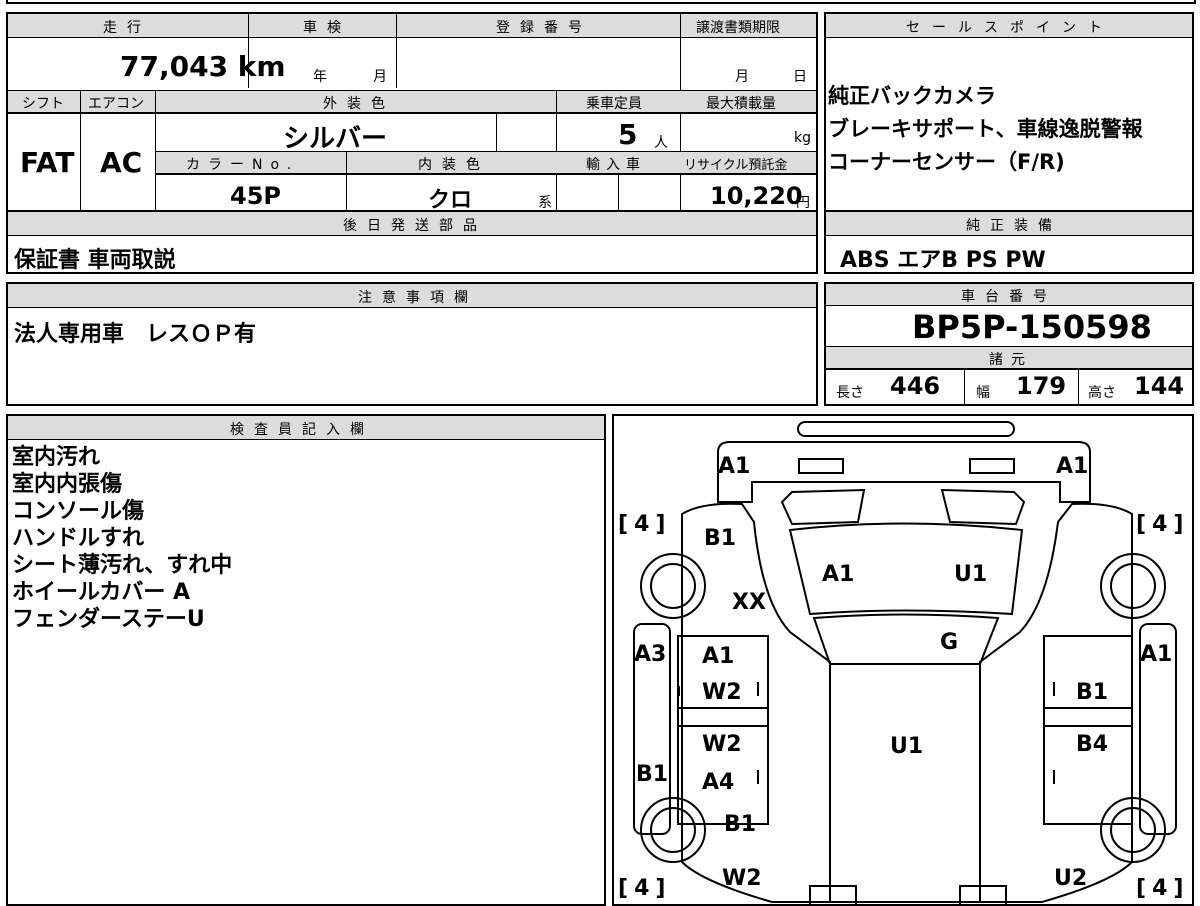 This screenshot has width=1200, height=906. Describe the element at coordinates (645, 888) in the screenshot. I see `tire-rear-left: [4]` at that location.